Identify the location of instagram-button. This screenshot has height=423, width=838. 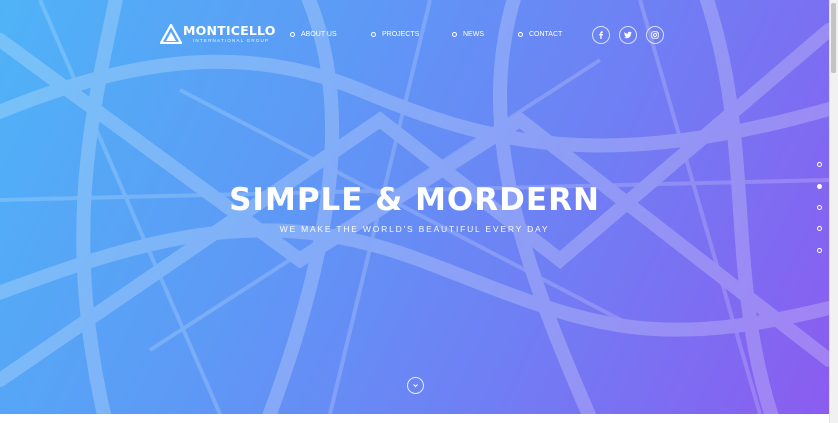
(655, 35).